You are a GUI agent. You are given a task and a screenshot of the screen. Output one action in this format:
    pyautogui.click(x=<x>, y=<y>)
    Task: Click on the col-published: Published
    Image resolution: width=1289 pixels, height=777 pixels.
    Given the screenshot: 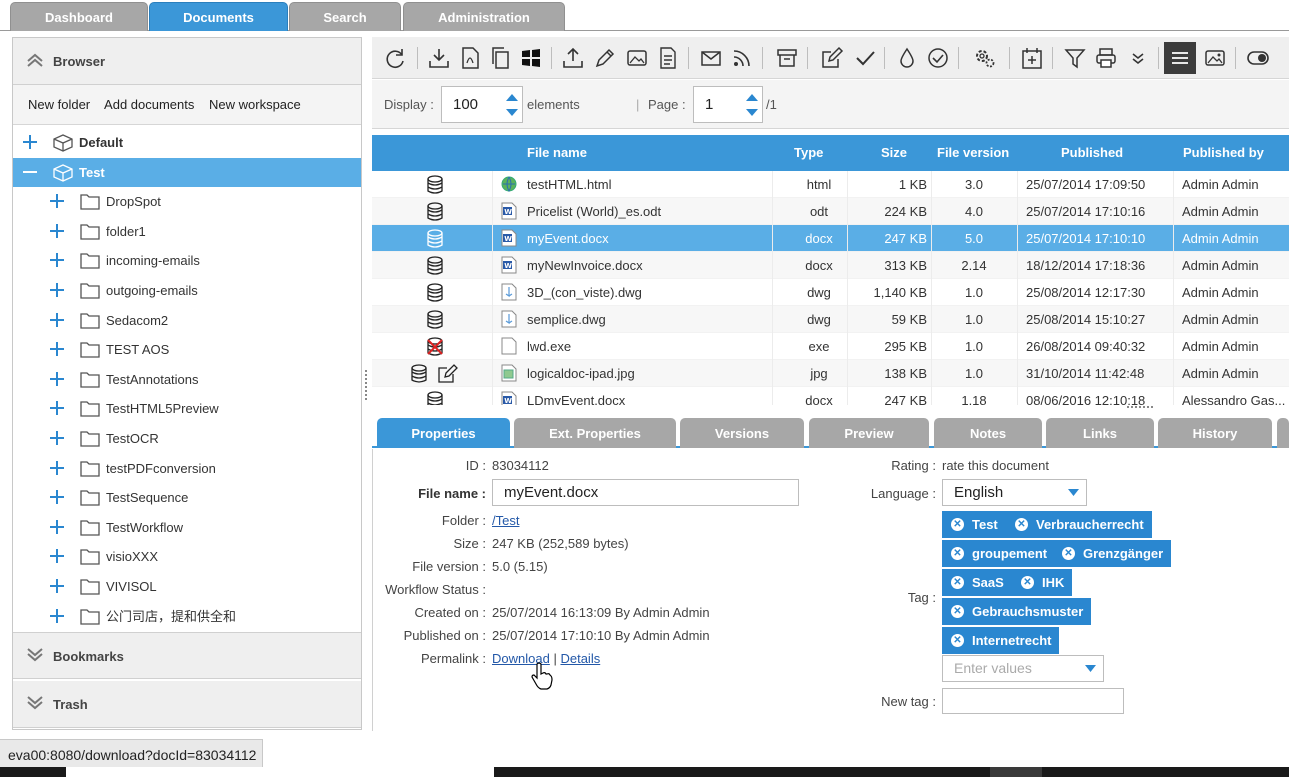 What is the action you would take?
    pyautogui.click(x=1092, y=152)
    